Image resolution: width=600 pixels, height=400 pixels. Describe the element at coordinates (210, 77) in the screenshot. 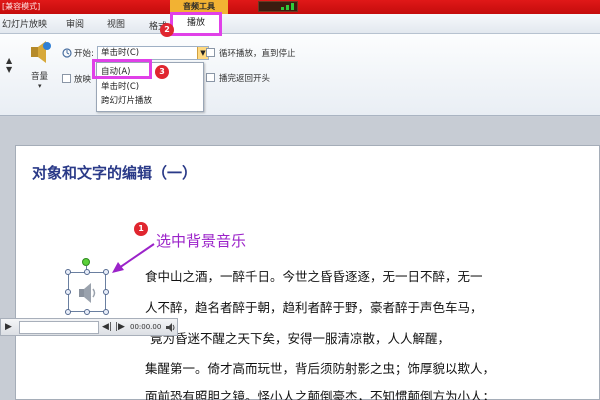

I see `rewind-checkbox` at that location.